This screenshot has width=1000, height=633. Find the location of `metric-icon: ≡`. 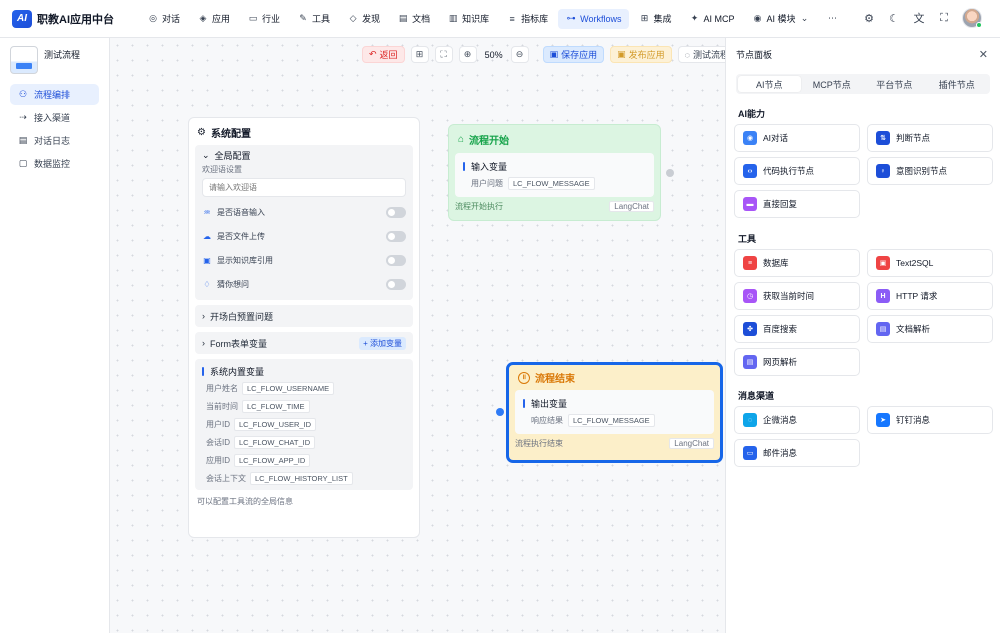

metric-icon: ≡ is located at coordinates (512, 18).